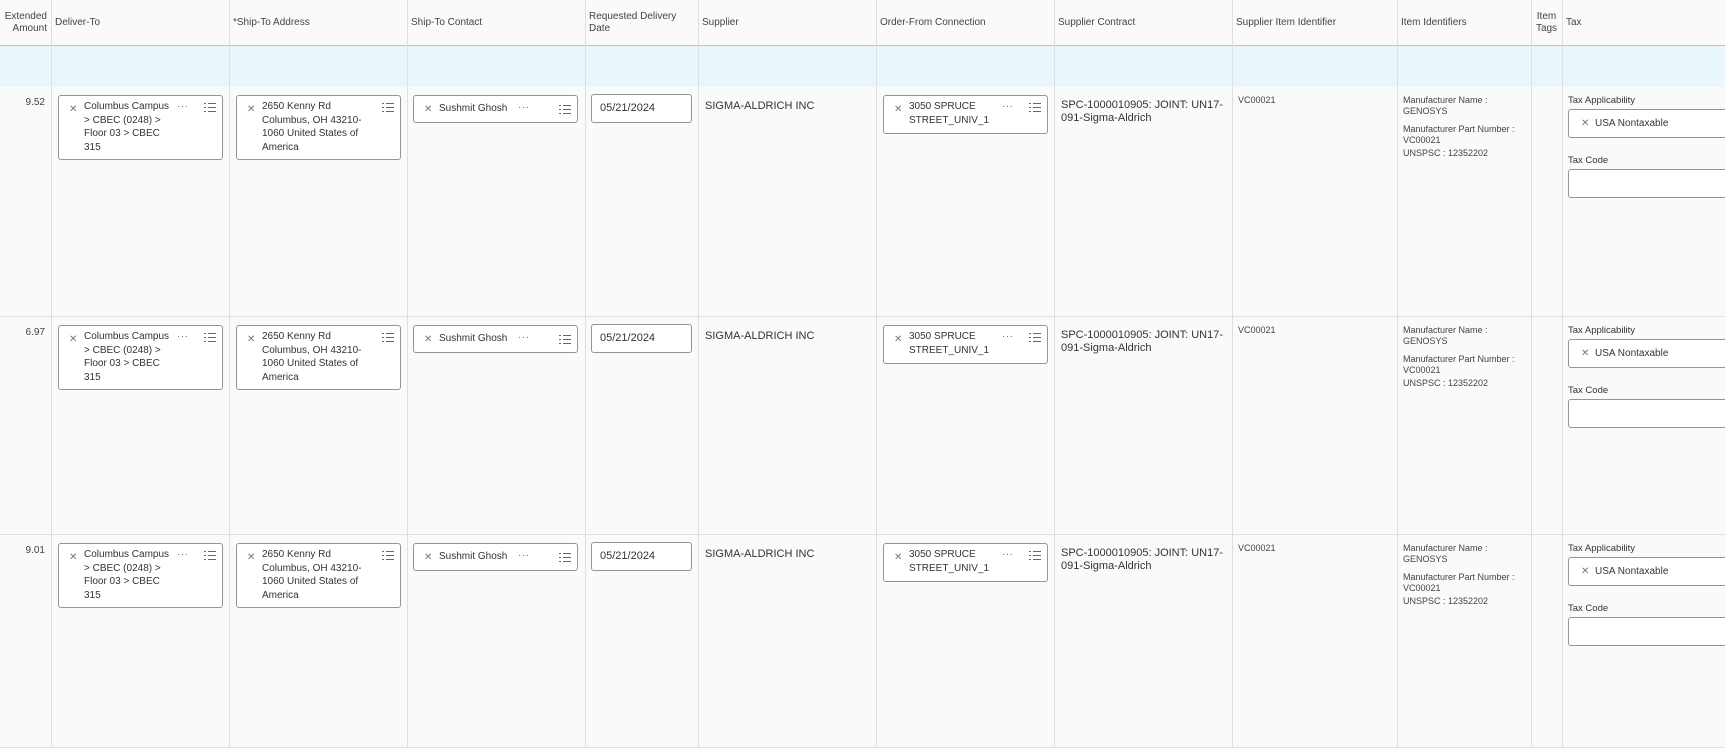  I want to click on col-header-ship-to-address: *Ship-To Address, so click(318, 22).